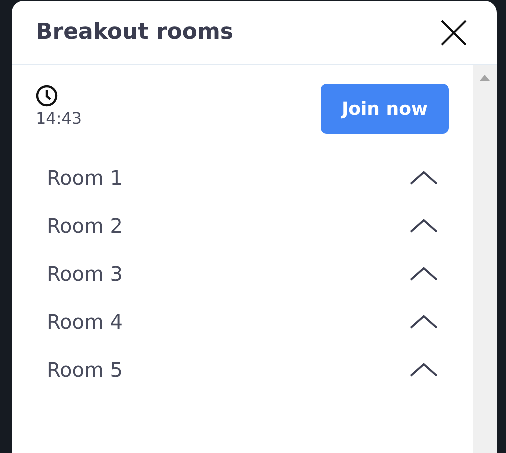 The height and width of the screenshot is (453, 506). Describe the element at coordinates (85, 322) in the screenshot. I see `room-name: Room 4` at that location.